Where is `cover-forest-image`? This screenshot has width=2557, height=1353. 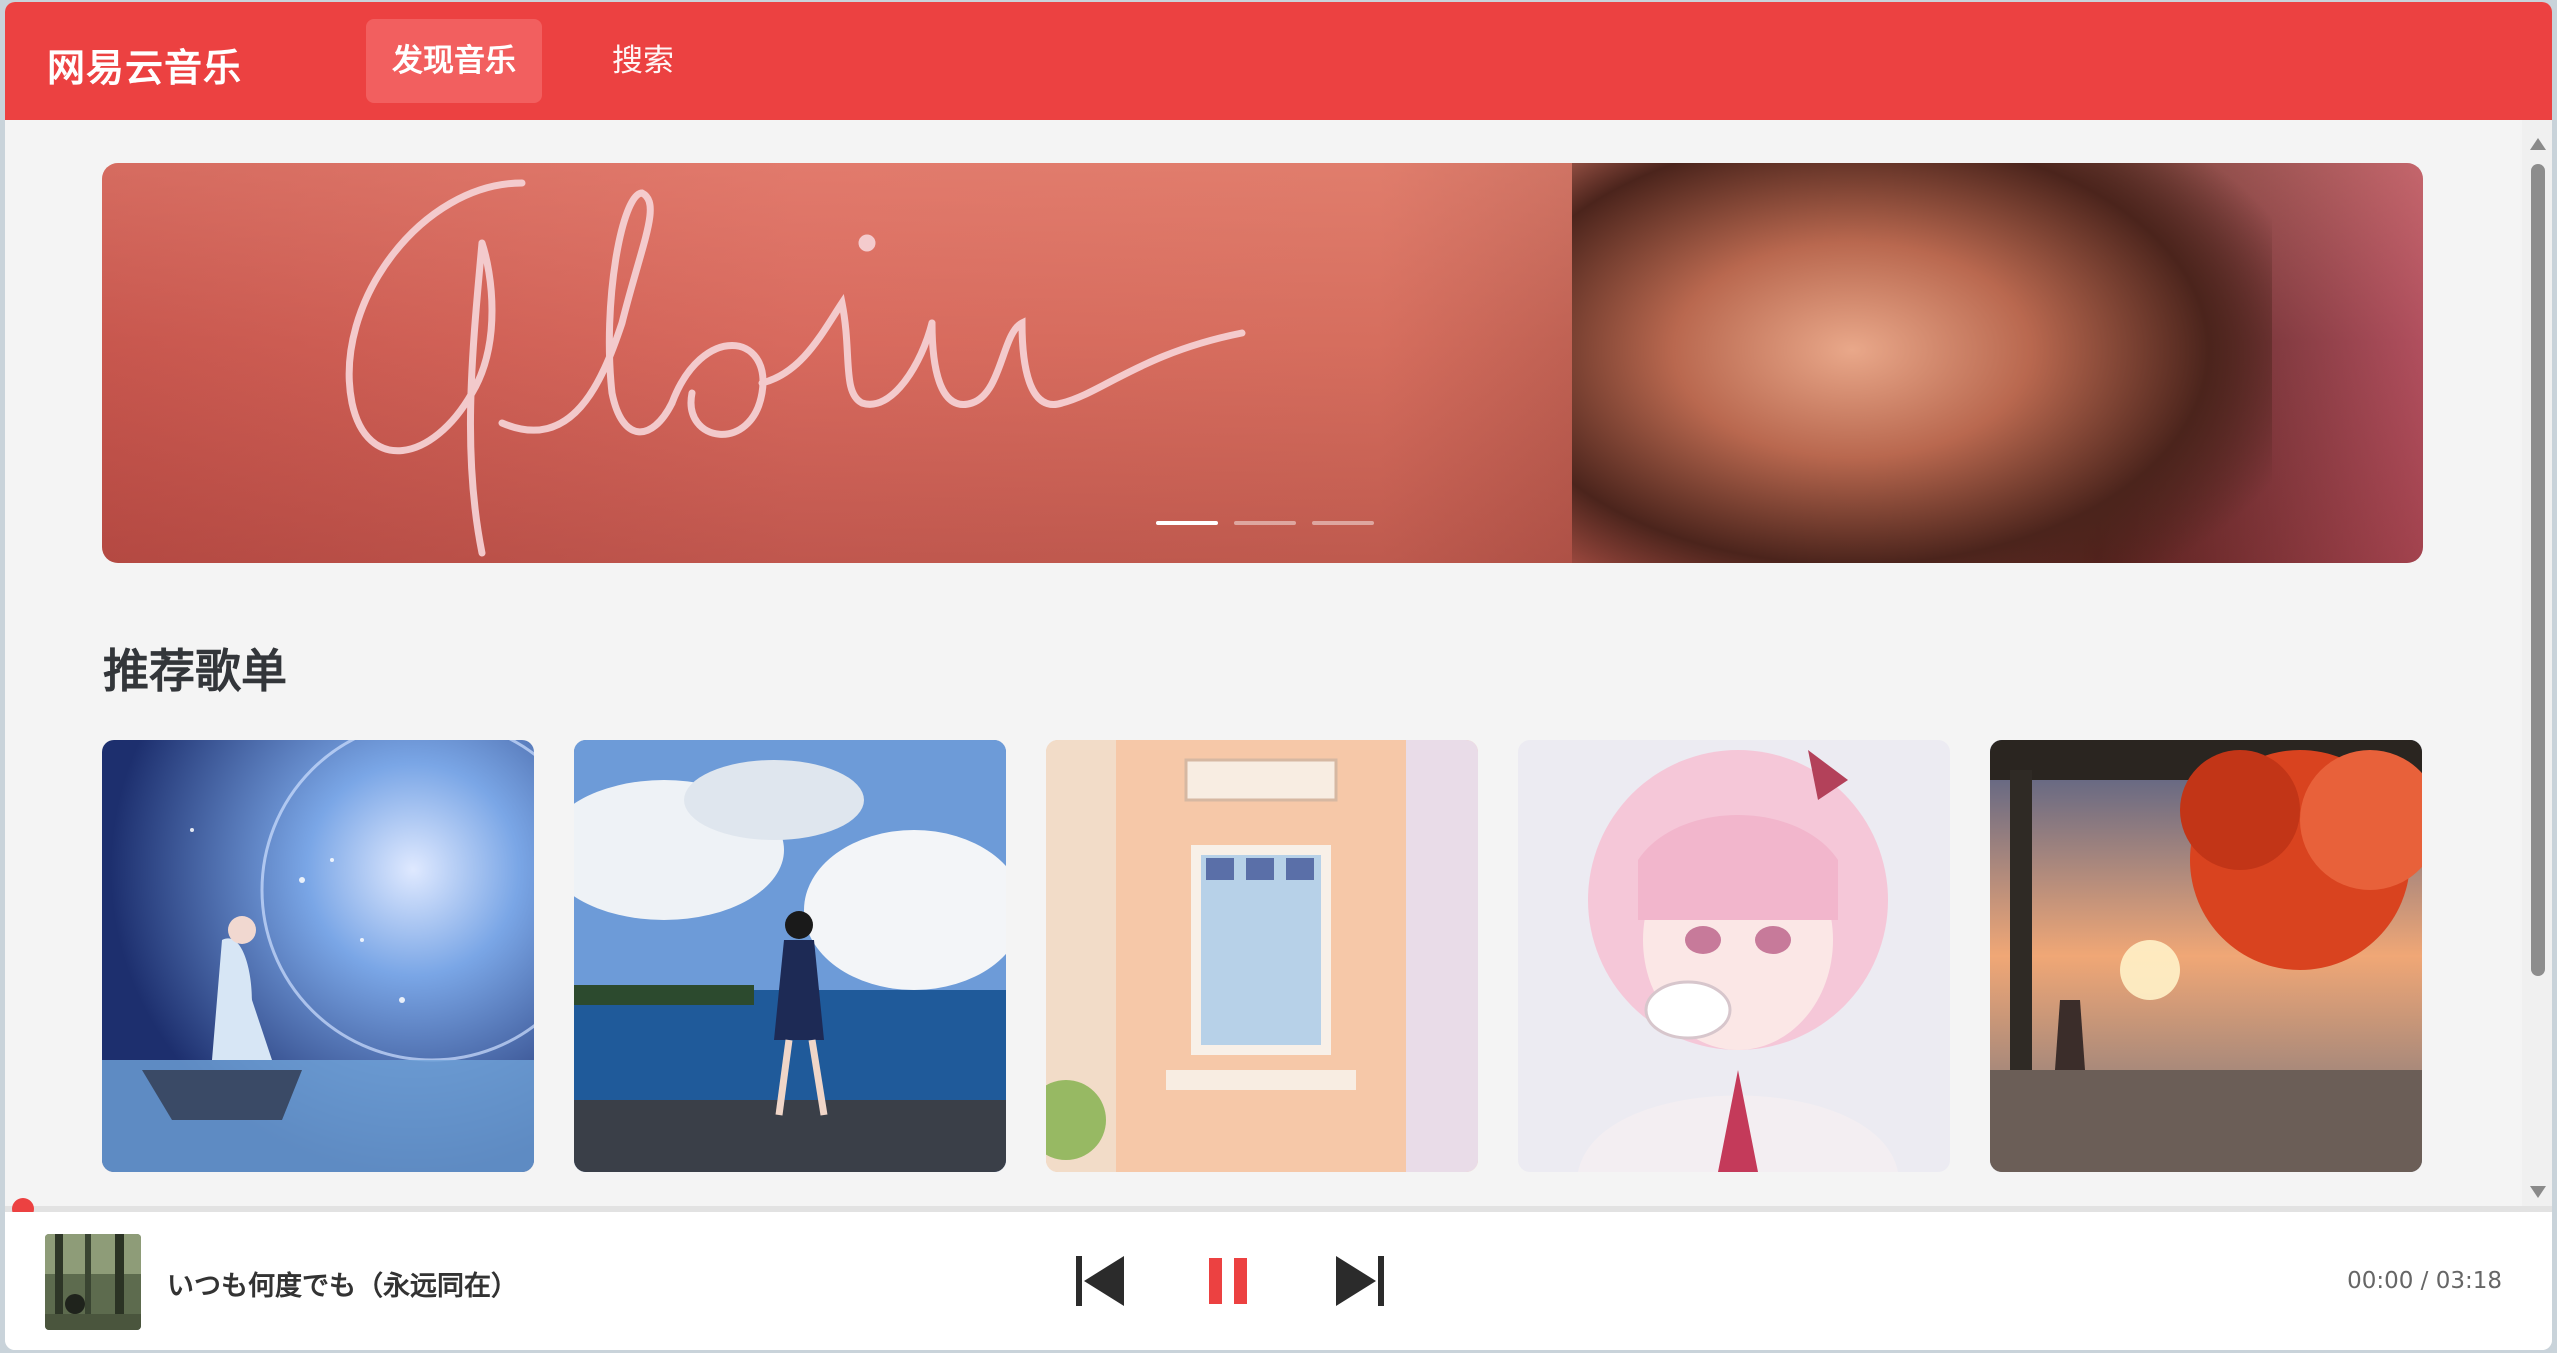
cover-forest-image is located at coordinates (93, 1282).